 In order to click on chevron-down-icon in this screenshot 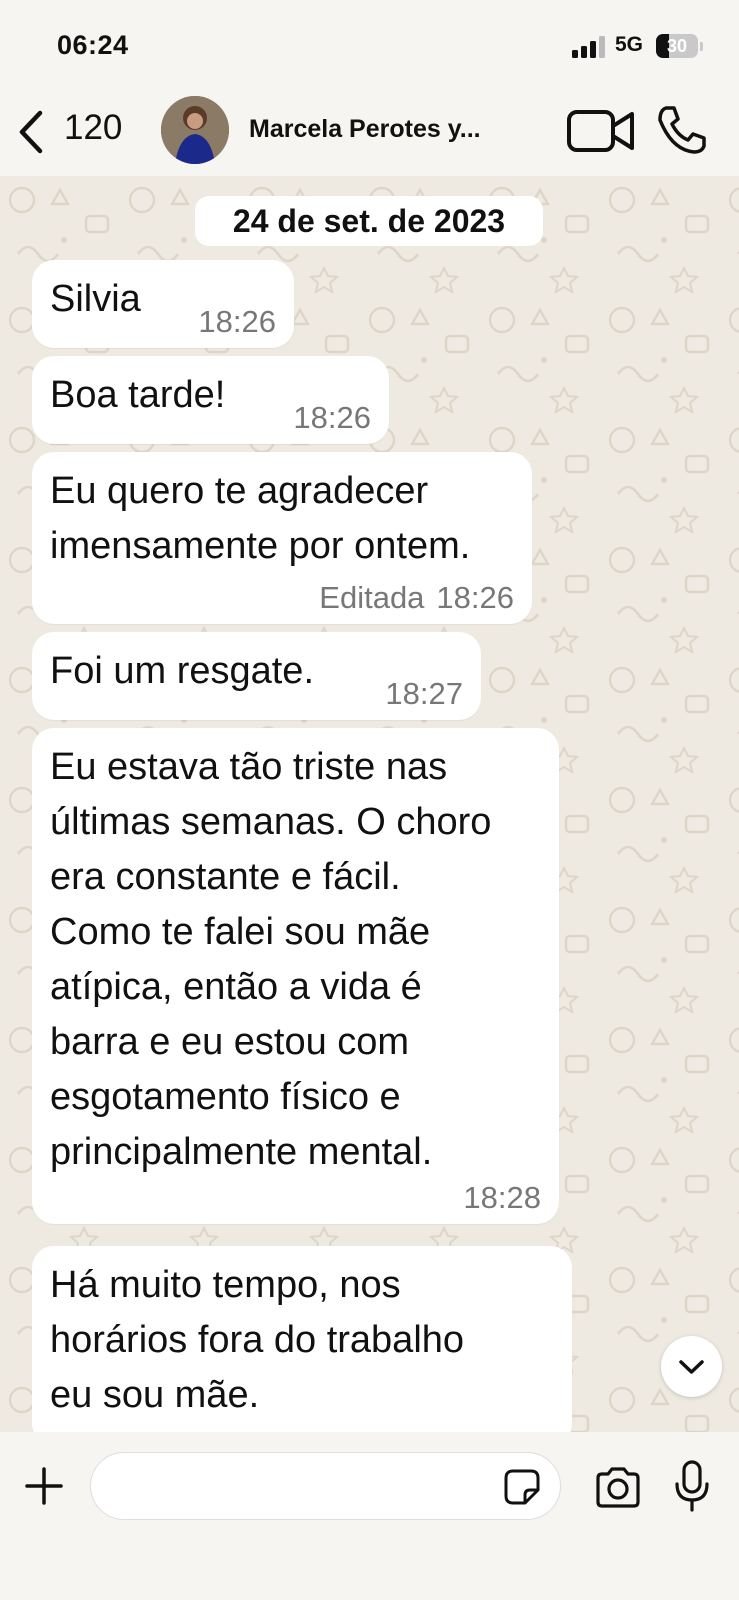, I will do `click(691, 1367)`.